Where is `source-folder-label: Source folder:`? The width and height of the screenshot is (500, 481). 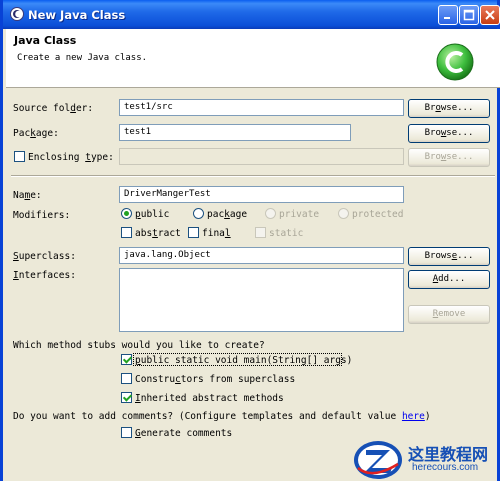 source-folder-label: Source folder: is located at coordinates (53, 108).